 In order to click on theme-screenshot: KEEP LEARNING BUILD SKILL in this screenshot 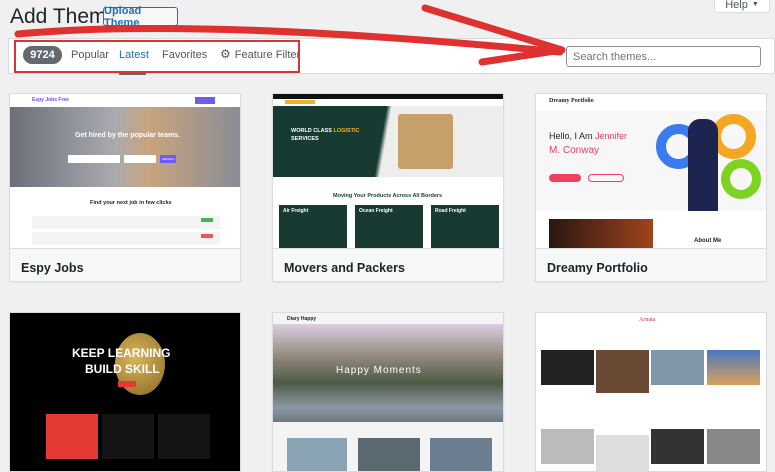, I will do `click(125, 392)`.